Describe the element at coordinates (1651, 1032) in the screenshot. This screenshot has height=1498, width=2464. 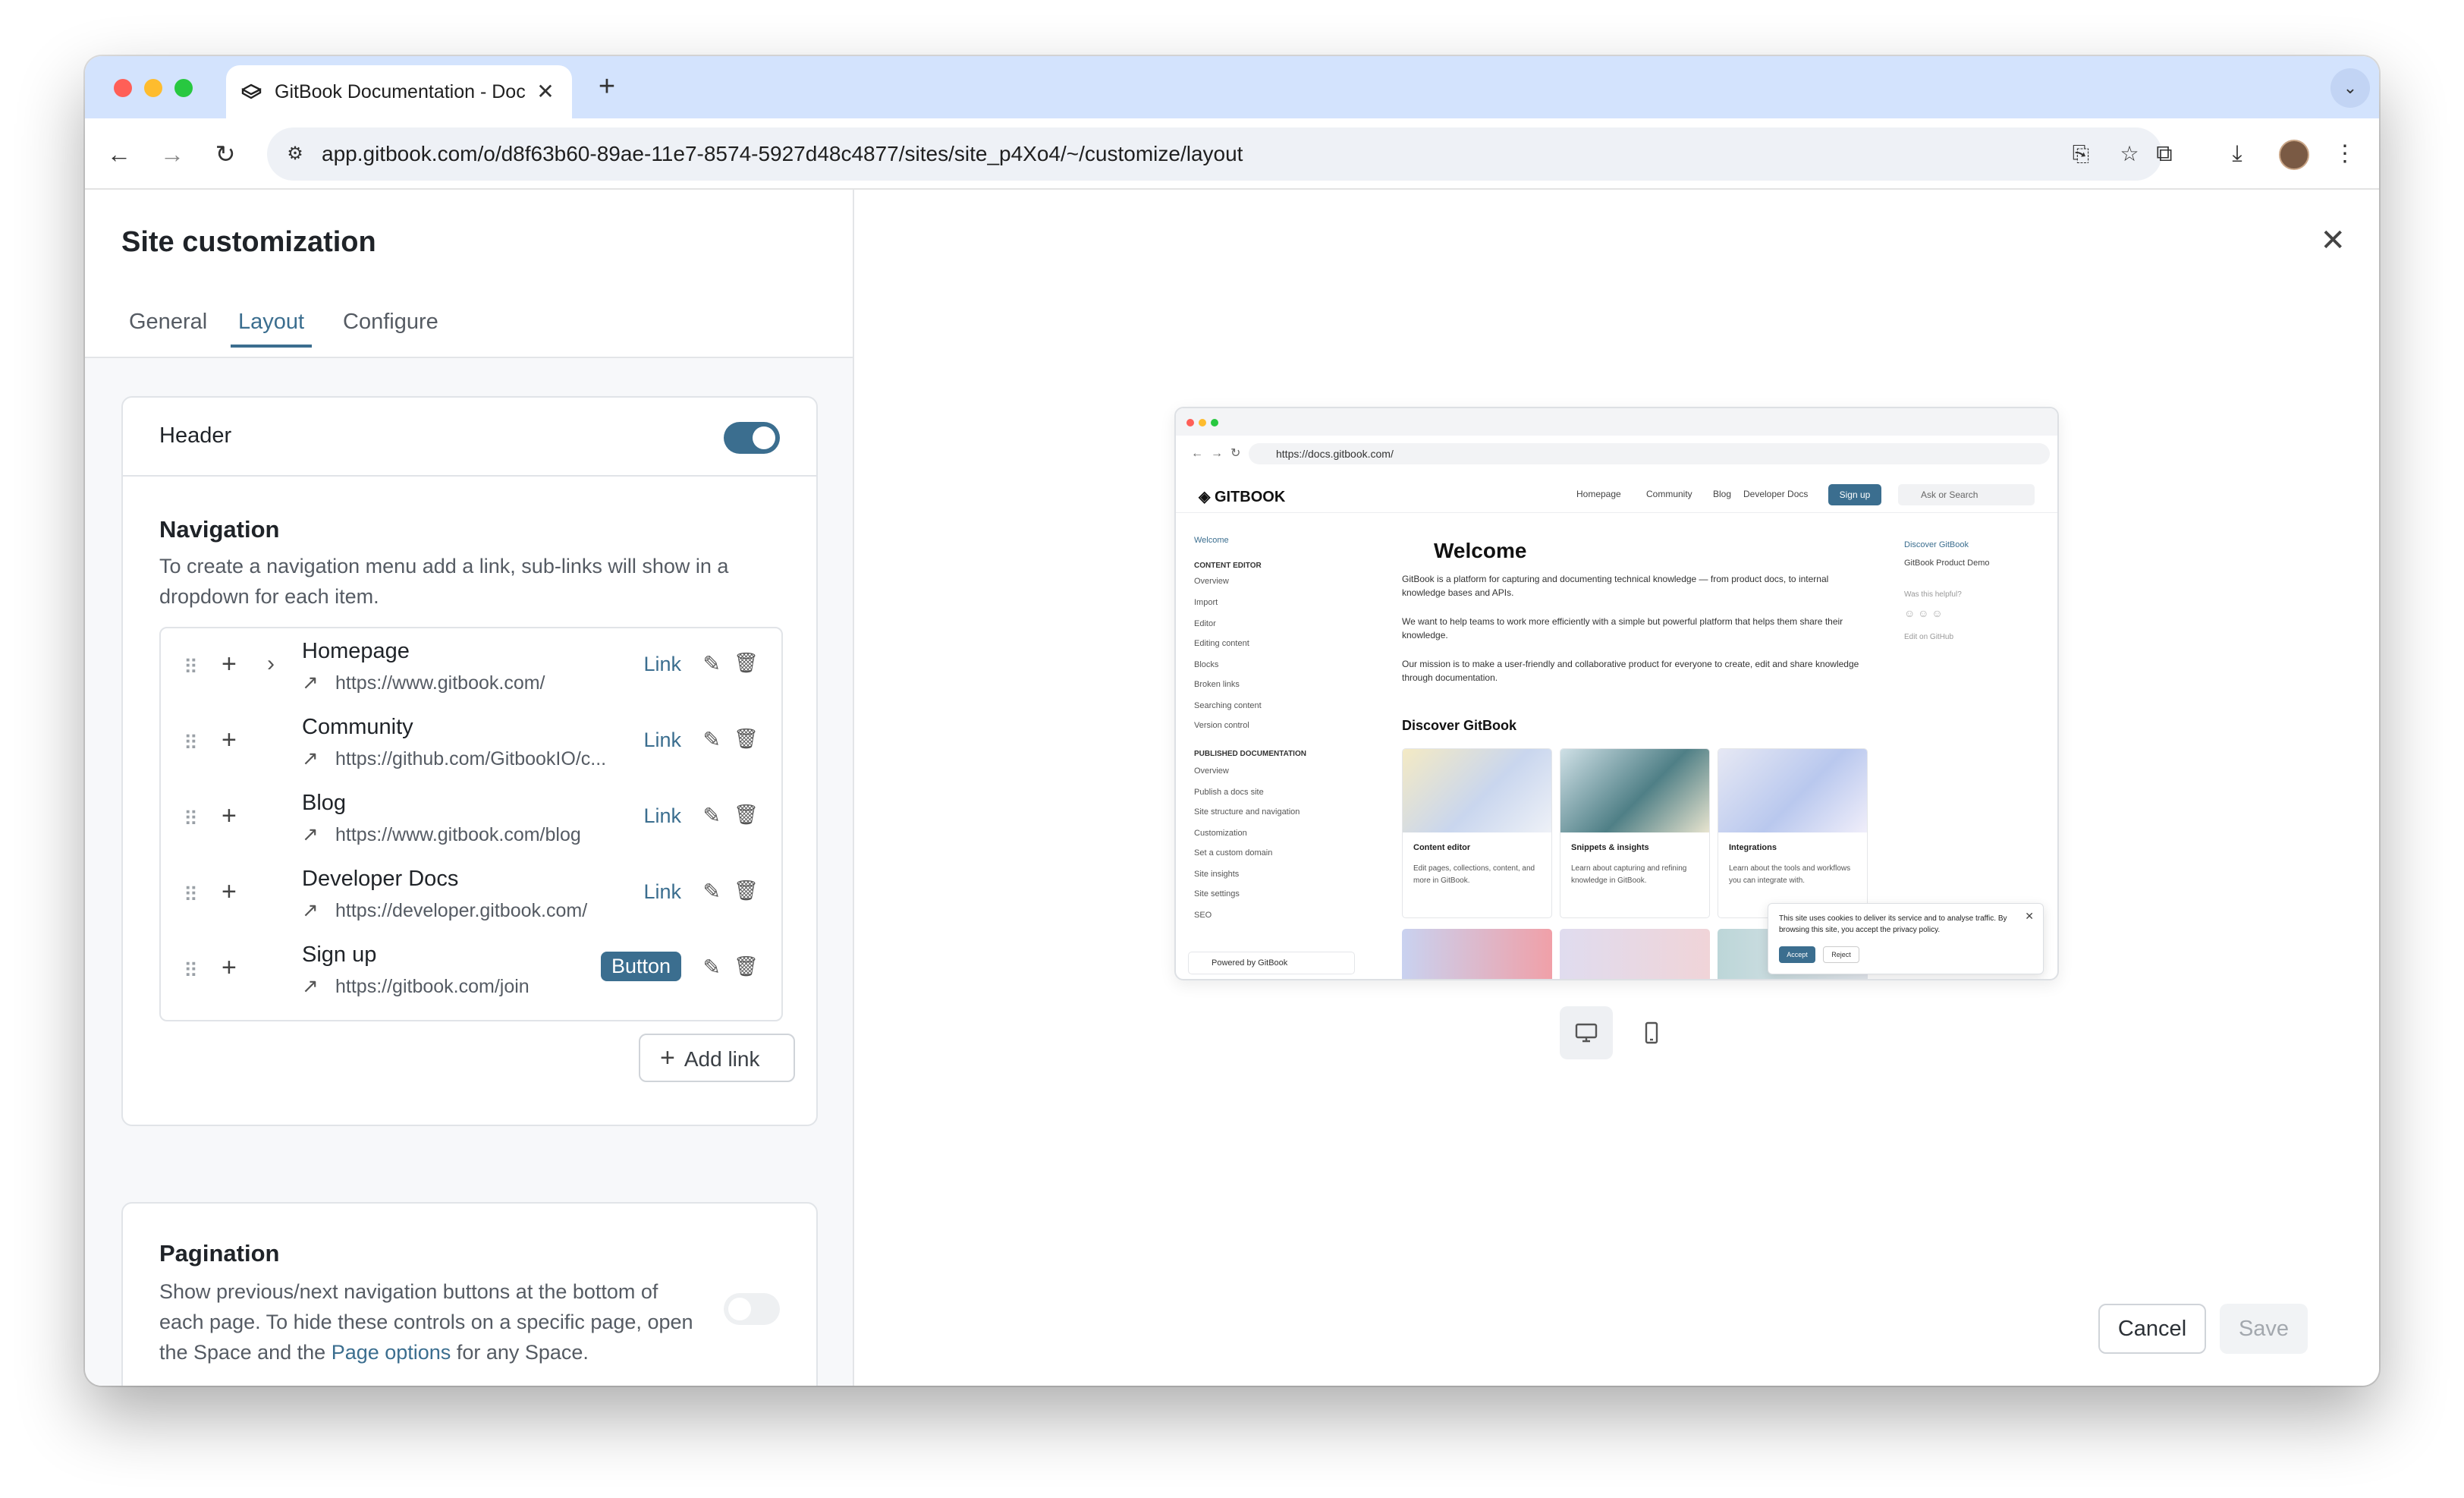
I see `mobile-icon` at that location.